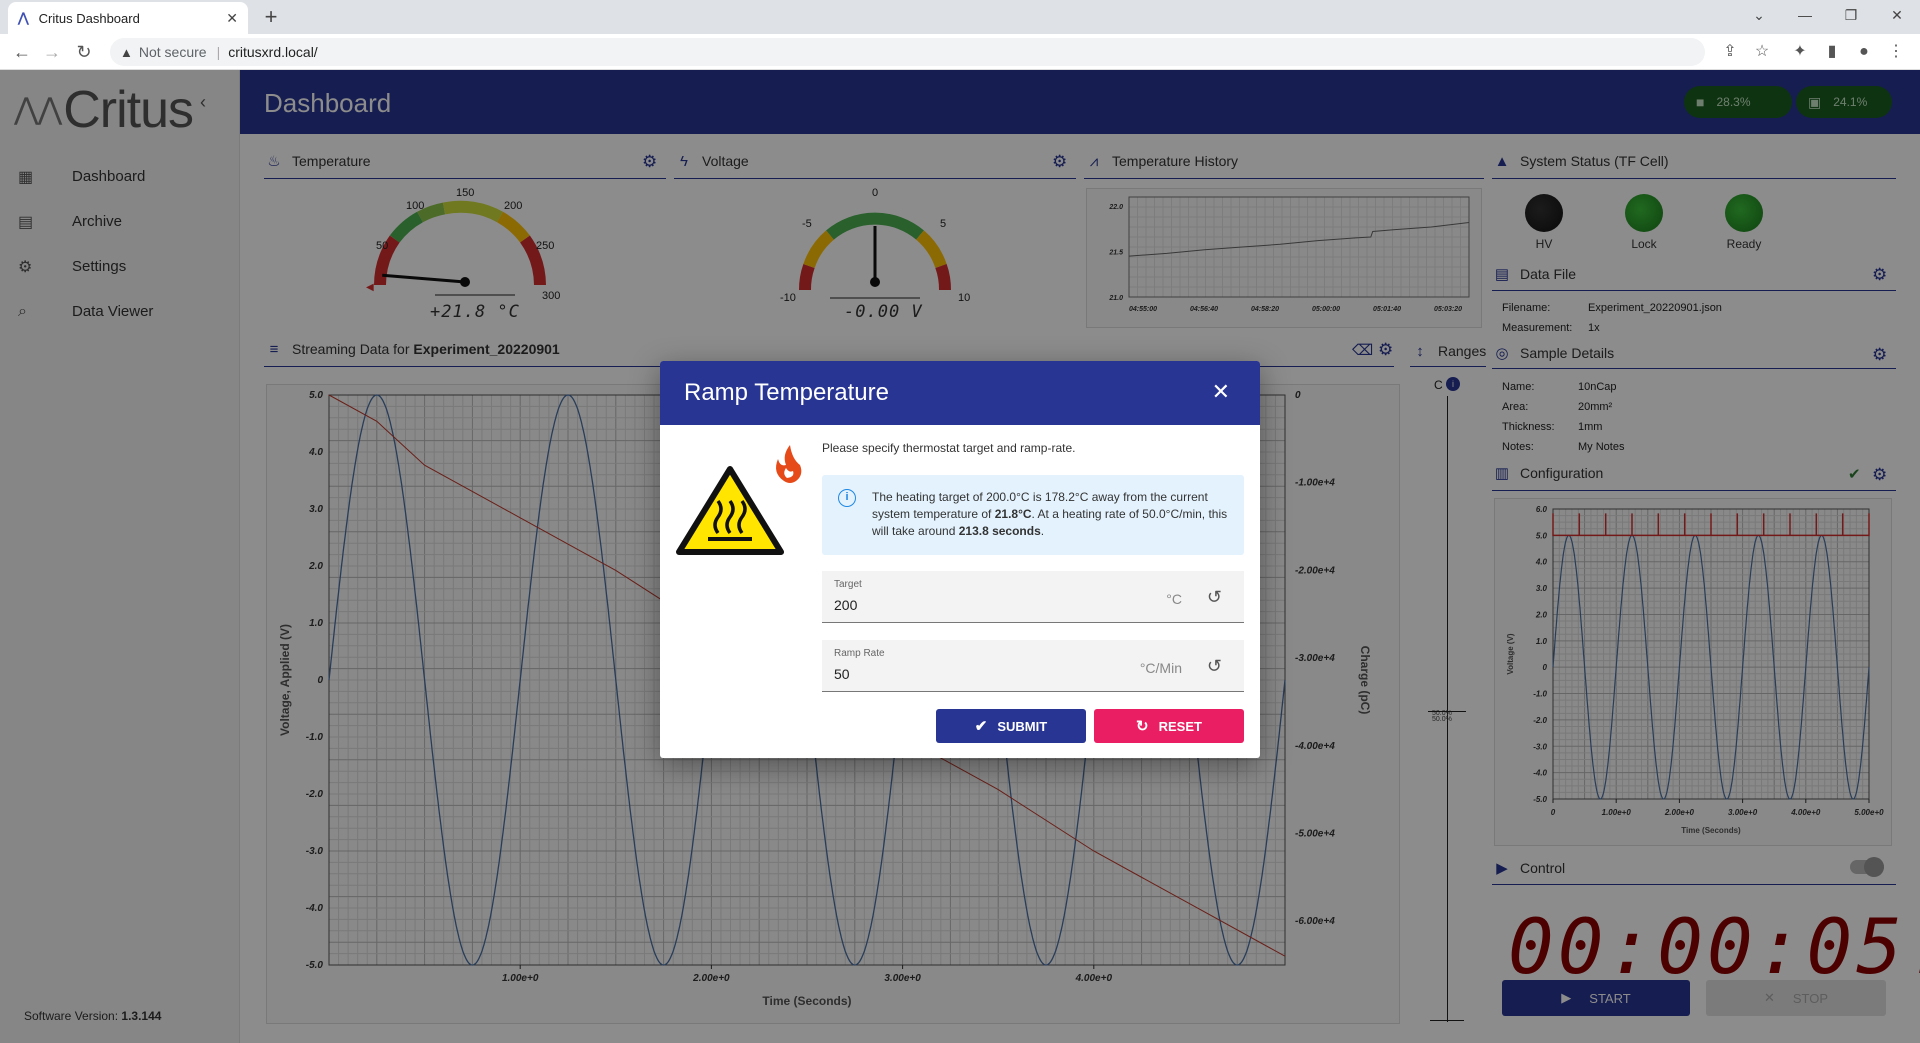 The image size is (1920, 1043). What do you see at coordinates (232, 18) in the screenshot?
I see `close-tab-icon: ✕` at bounding box center [232, 18].